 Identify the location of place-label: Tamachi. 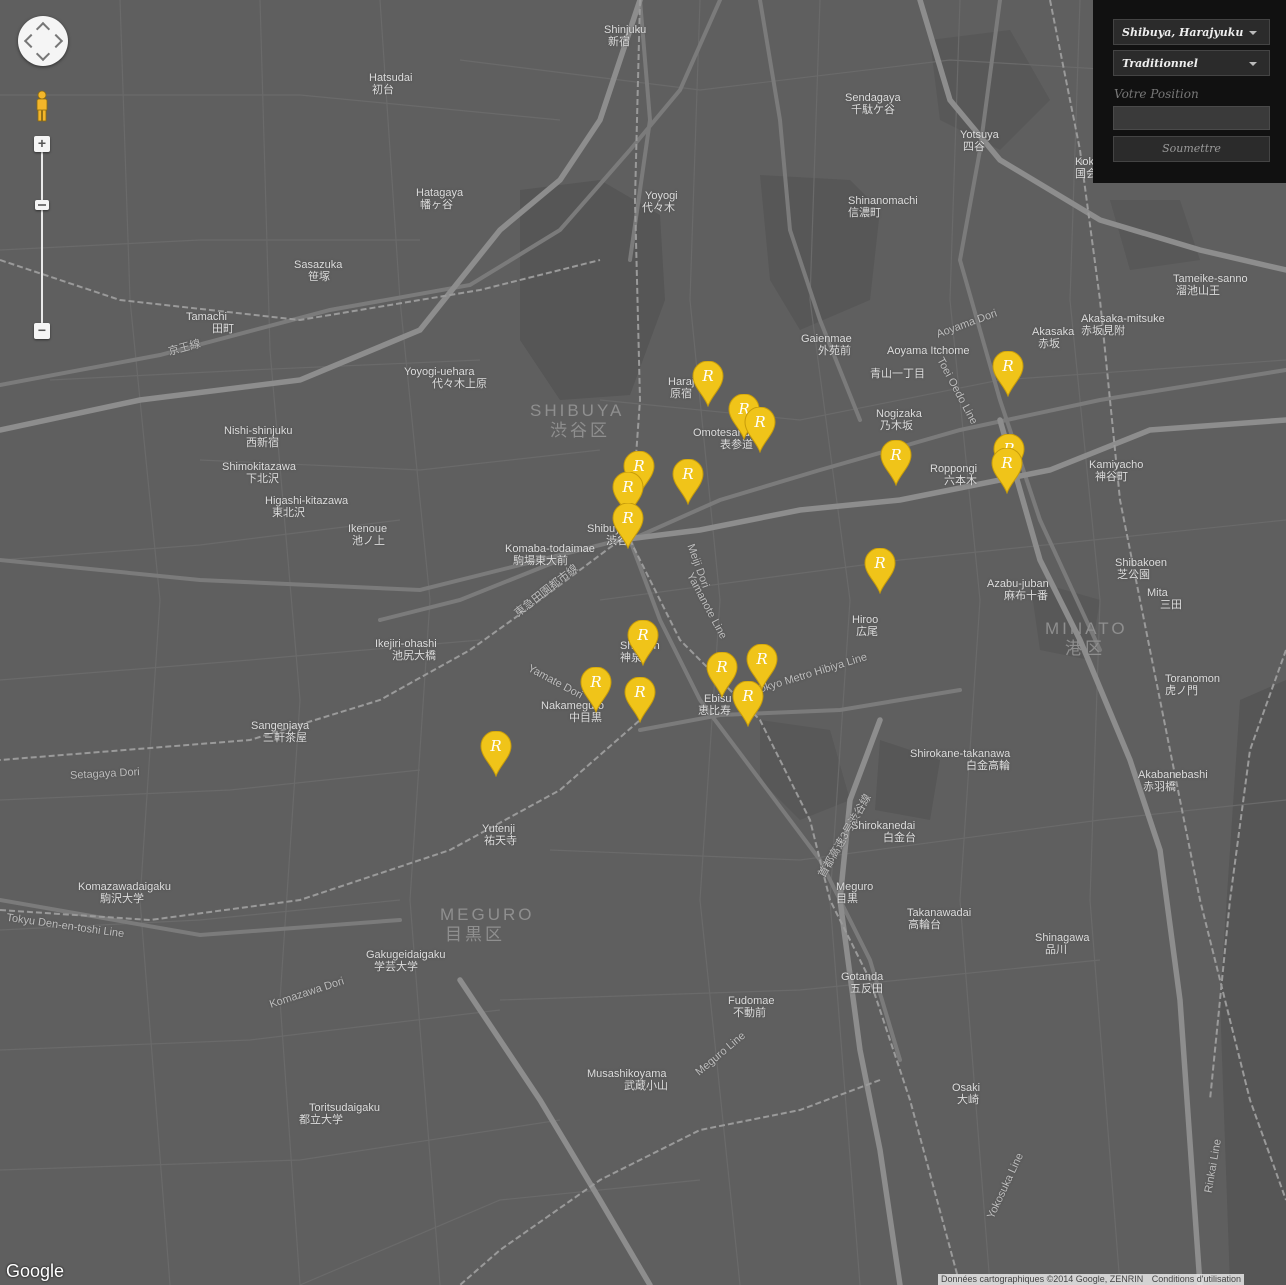
(206, 317).